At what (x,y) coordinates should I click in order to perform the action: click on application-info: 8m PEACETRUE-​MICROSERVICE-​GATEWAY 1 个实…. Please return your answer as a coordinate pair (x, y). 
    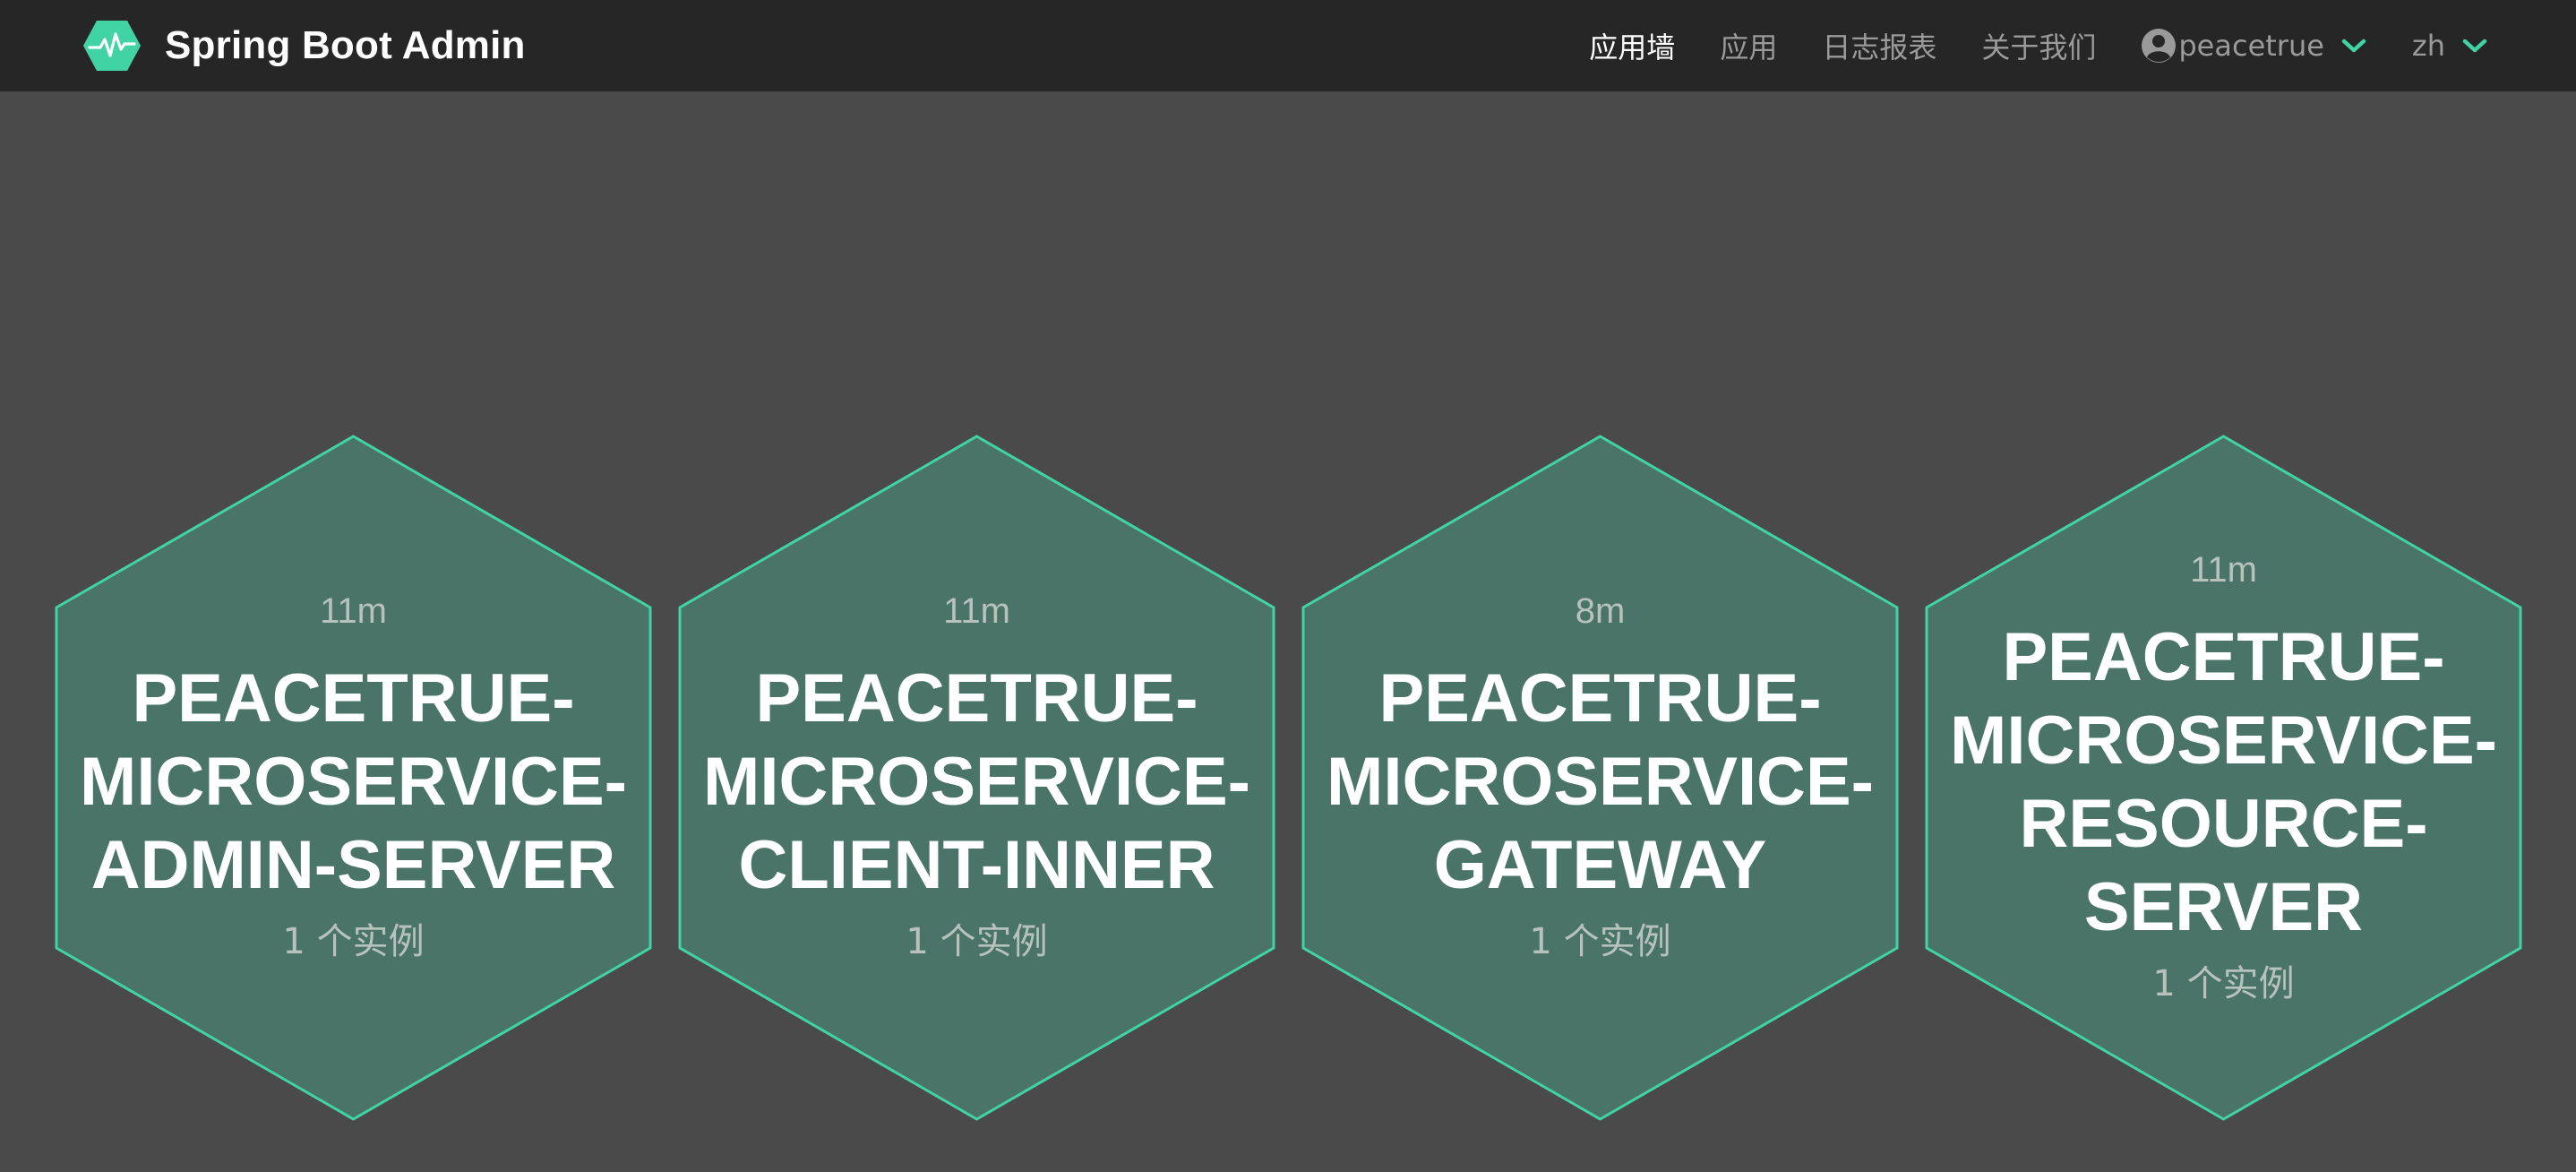
    Looking at the image, I should click on (1600, 778).